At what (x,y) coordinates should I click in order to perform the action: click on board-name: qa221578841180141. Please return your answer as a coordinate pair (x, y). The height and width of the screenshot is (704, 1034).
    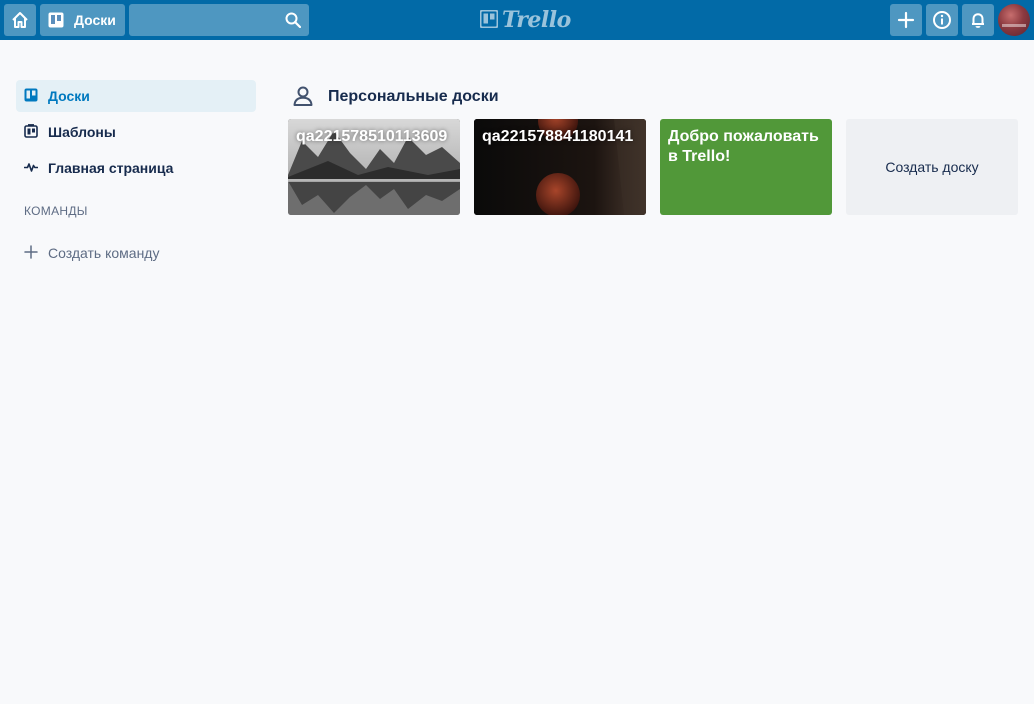
    Looking at the image, I should click on (558, 136).